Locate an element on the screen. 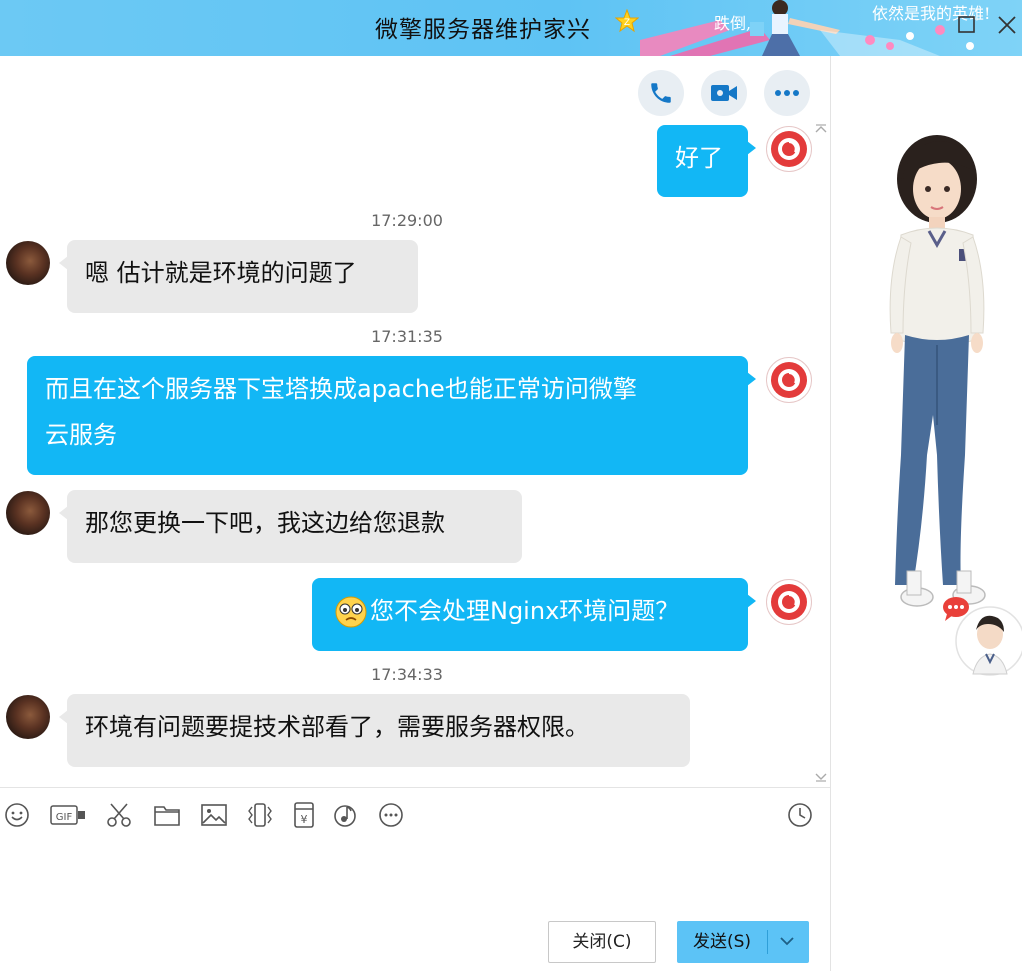 The image size is (1022, 971). folder-icon is located at coordinates (167, 816).